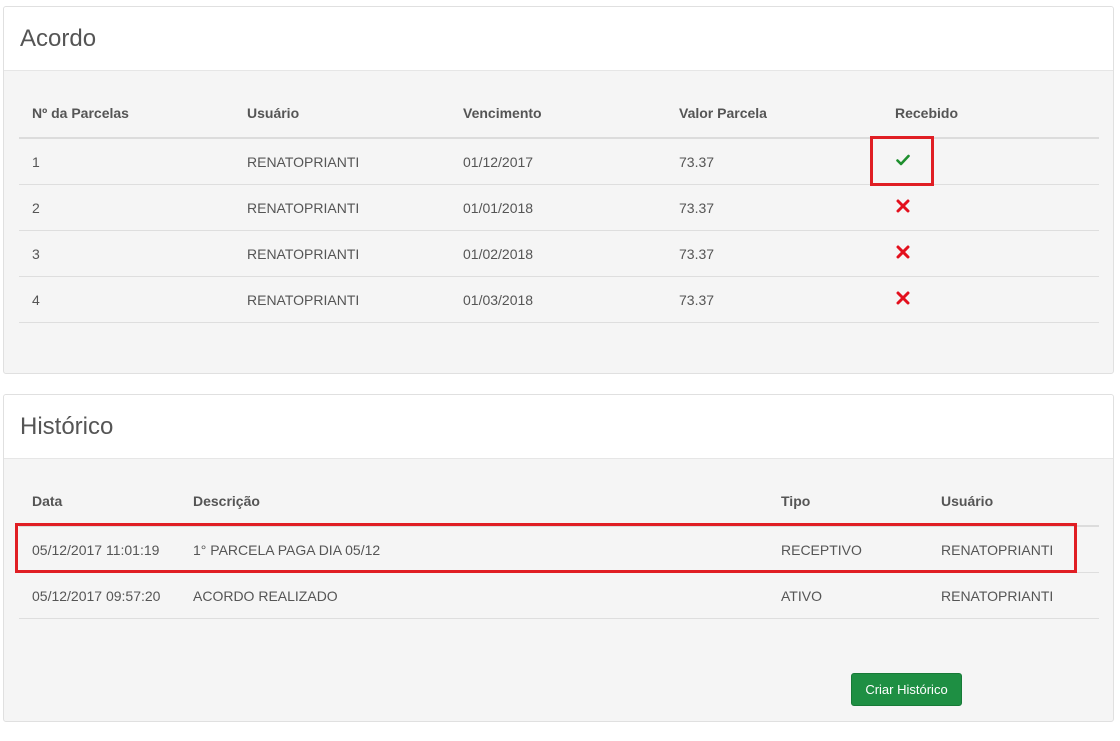 This screenshot has width=1120, height=741. I want to click on col-header-vencimento: Vencimento, so click(502, 113).